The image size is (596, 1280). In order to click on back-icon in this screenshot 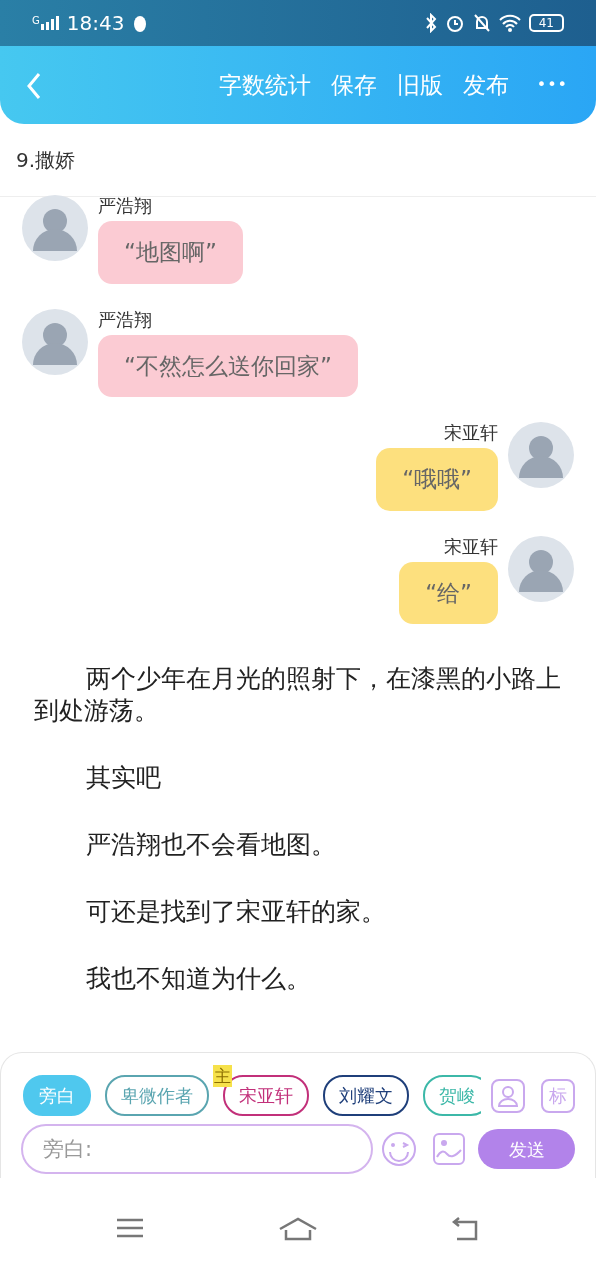, I will do `click(34, 86)`.